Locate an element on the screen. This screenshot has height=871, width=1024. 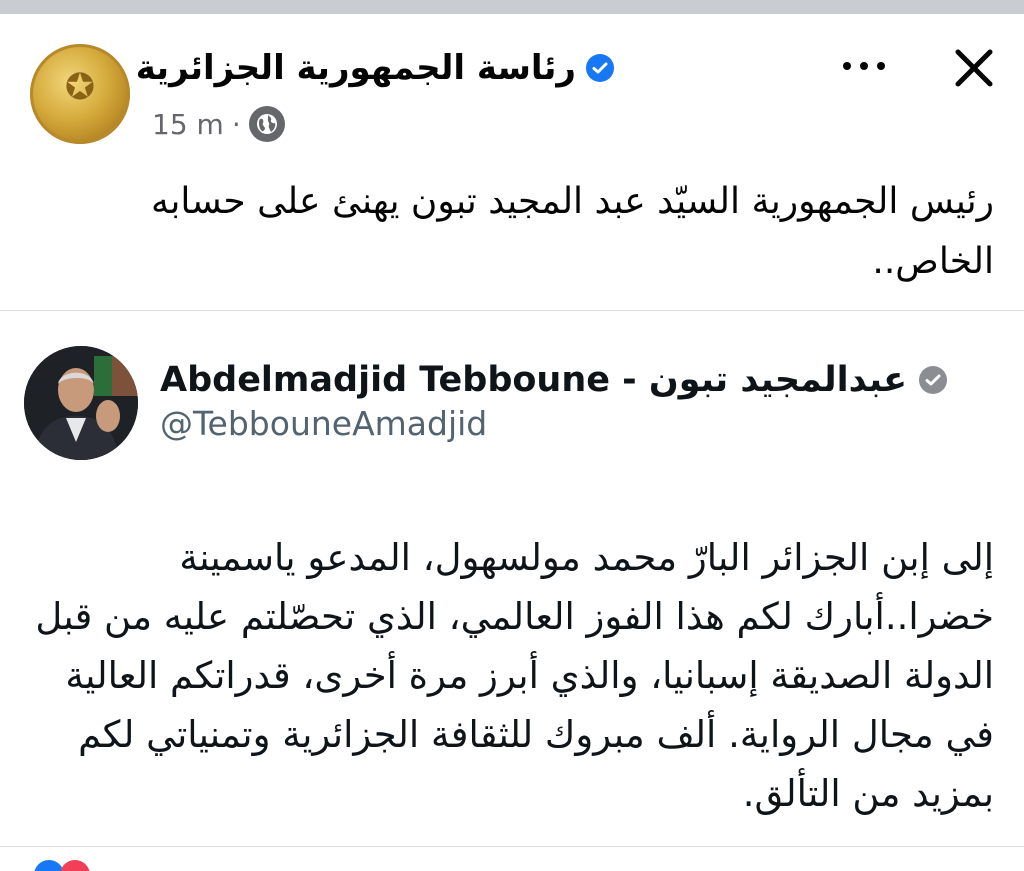
emblem-icon: ✪ is located at coordinates (80, 87).